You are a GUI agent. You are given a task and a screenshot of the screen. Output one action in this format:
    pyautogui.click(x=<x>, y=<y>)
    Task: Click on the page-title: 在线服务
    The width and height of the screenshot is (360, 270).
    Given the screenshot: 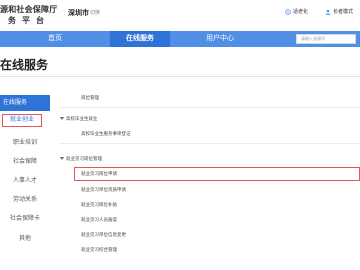 What is the action you would take?
    pyautogui.click(x=24, y=65)
    